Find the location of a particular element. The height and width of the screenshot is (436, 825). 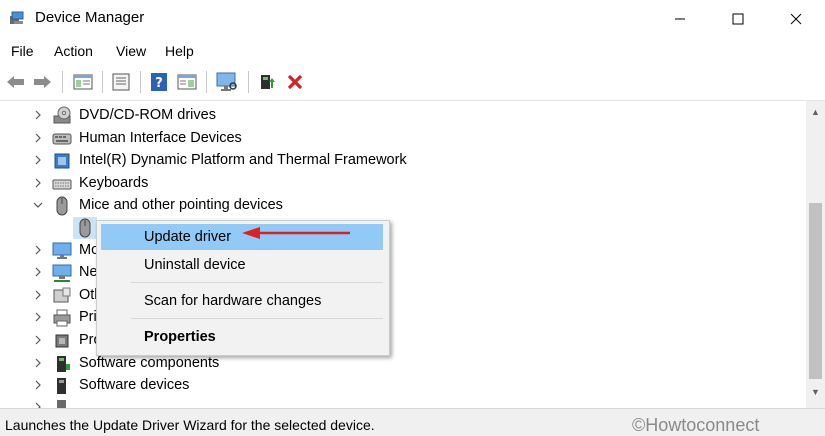

uninstall-device-button is located at coordinates (295, 82).